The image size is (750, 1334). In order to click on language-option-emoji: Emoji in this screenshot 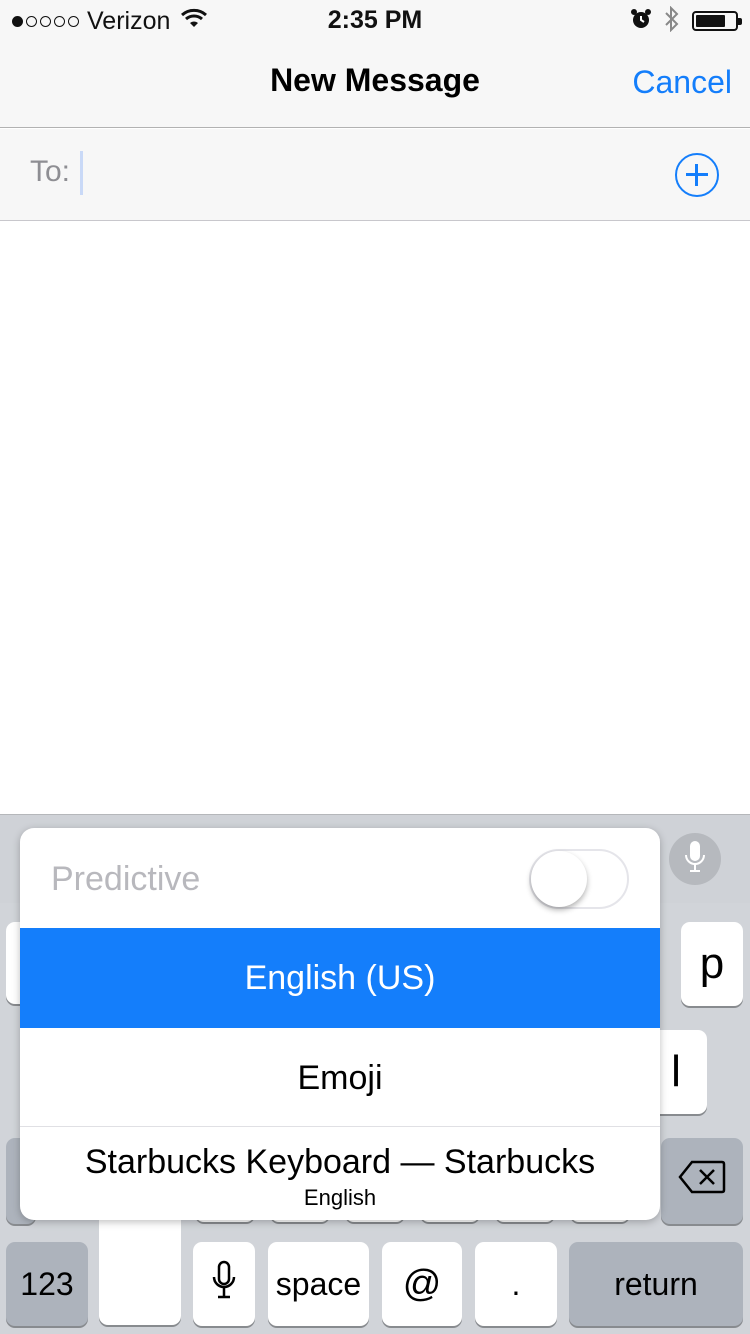, I will do `click(340, 1078)`.